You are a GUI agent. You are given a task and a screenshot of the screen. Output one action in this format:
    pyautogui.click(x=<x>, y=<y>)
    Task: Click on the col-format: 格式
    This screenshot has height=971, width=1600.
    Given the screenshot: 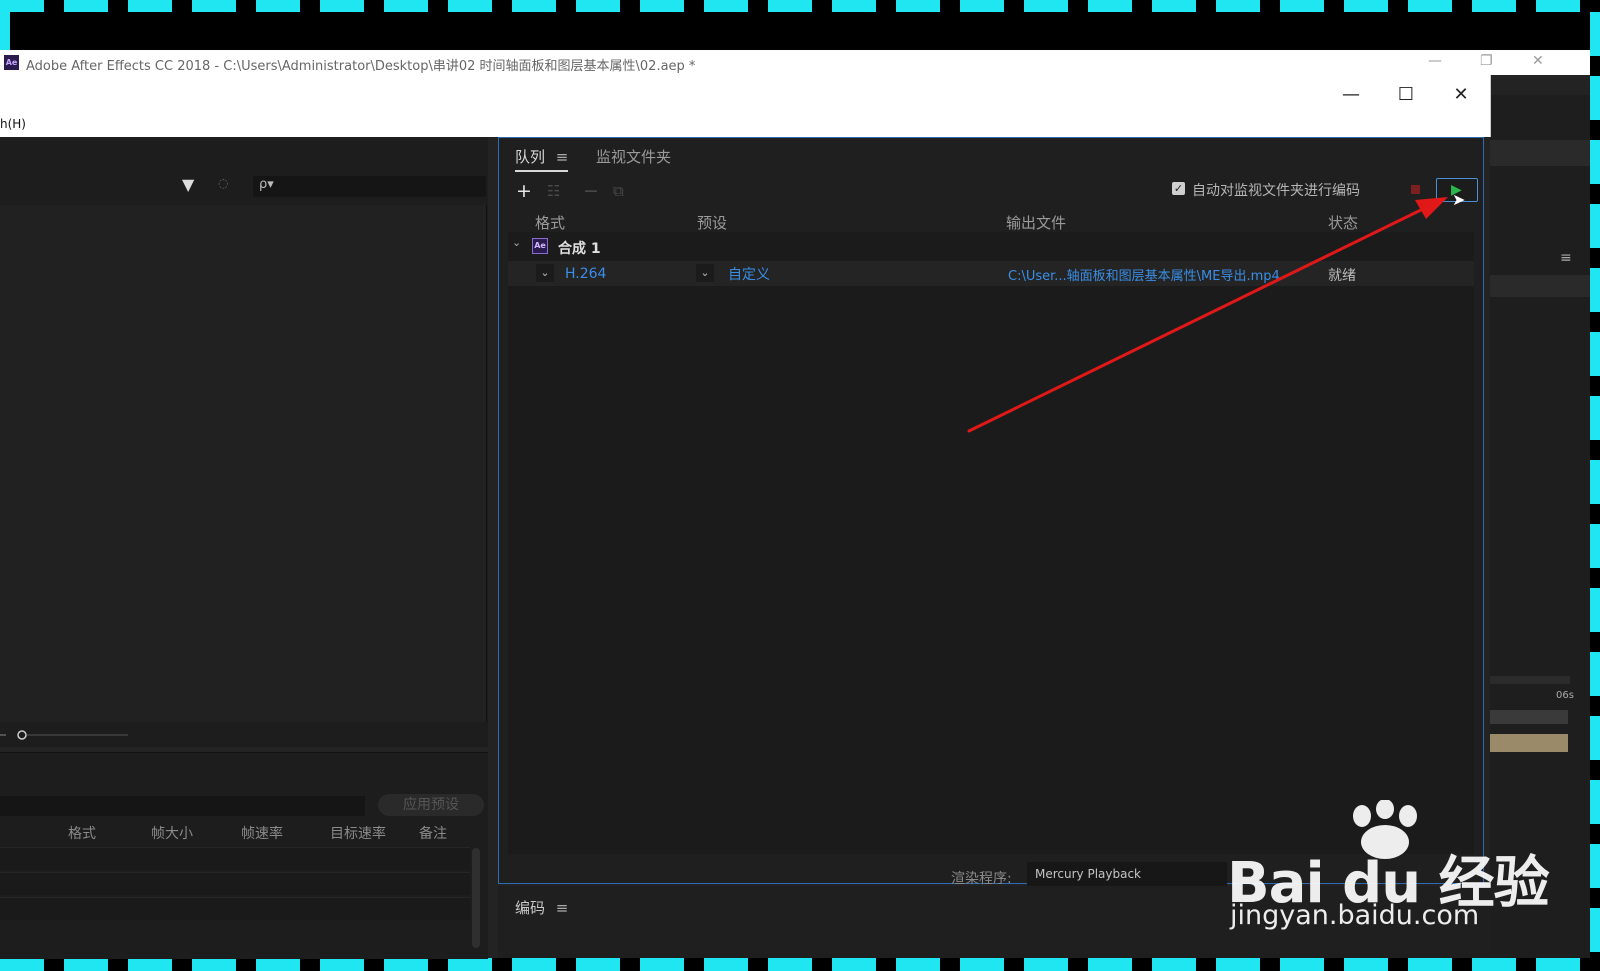 What is the action you would take?
    pyautogui.click(x=550, y=222)
    